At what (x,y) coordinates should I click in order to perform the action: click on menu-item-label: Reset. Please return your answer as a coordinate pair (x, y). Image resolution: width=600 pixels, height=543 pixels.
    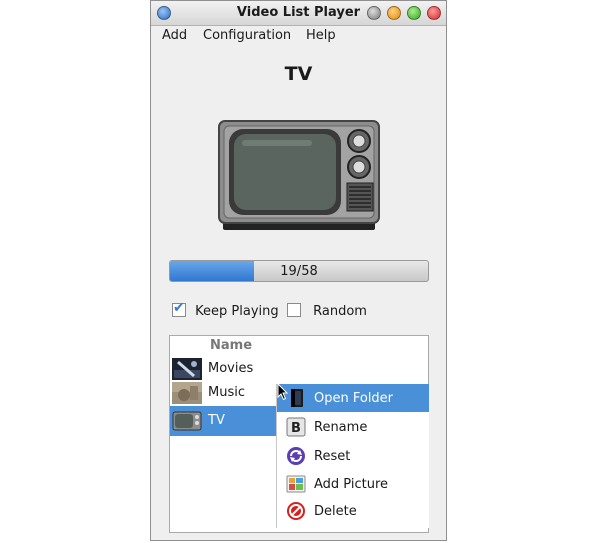
    Looking at the image, I should click on (332, 456).